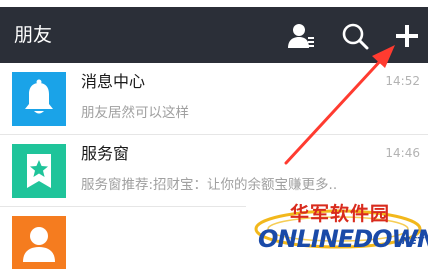 The image size is (428, 269). Describe the element at coordinates (105, 153) in the screenshot. I see `chat-name: 服务窗` at that location.